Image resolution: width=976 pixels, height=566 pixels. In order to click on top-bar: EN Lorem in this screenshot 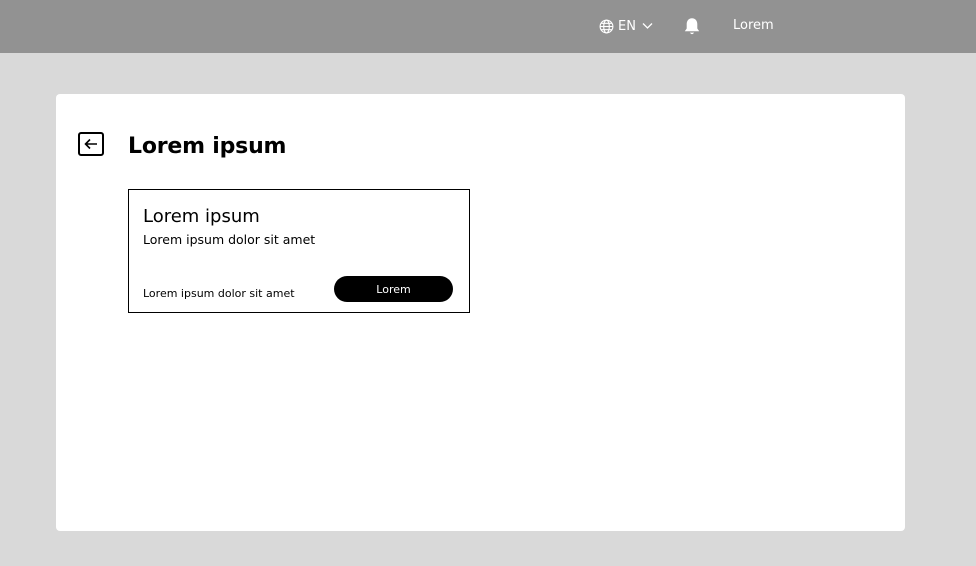, I will do `click(488, 26)`.